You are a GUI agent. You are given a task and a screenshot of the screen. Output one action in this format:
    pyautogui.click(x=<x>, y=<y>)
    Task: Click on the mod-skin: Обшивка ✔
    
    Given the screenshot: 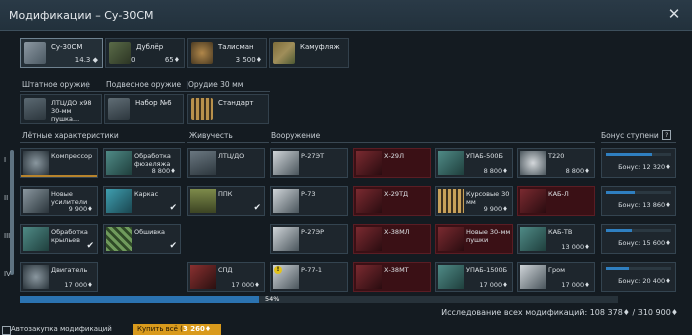 What is the action you would take?
    pyautogui.click(x=142, y=239)
    